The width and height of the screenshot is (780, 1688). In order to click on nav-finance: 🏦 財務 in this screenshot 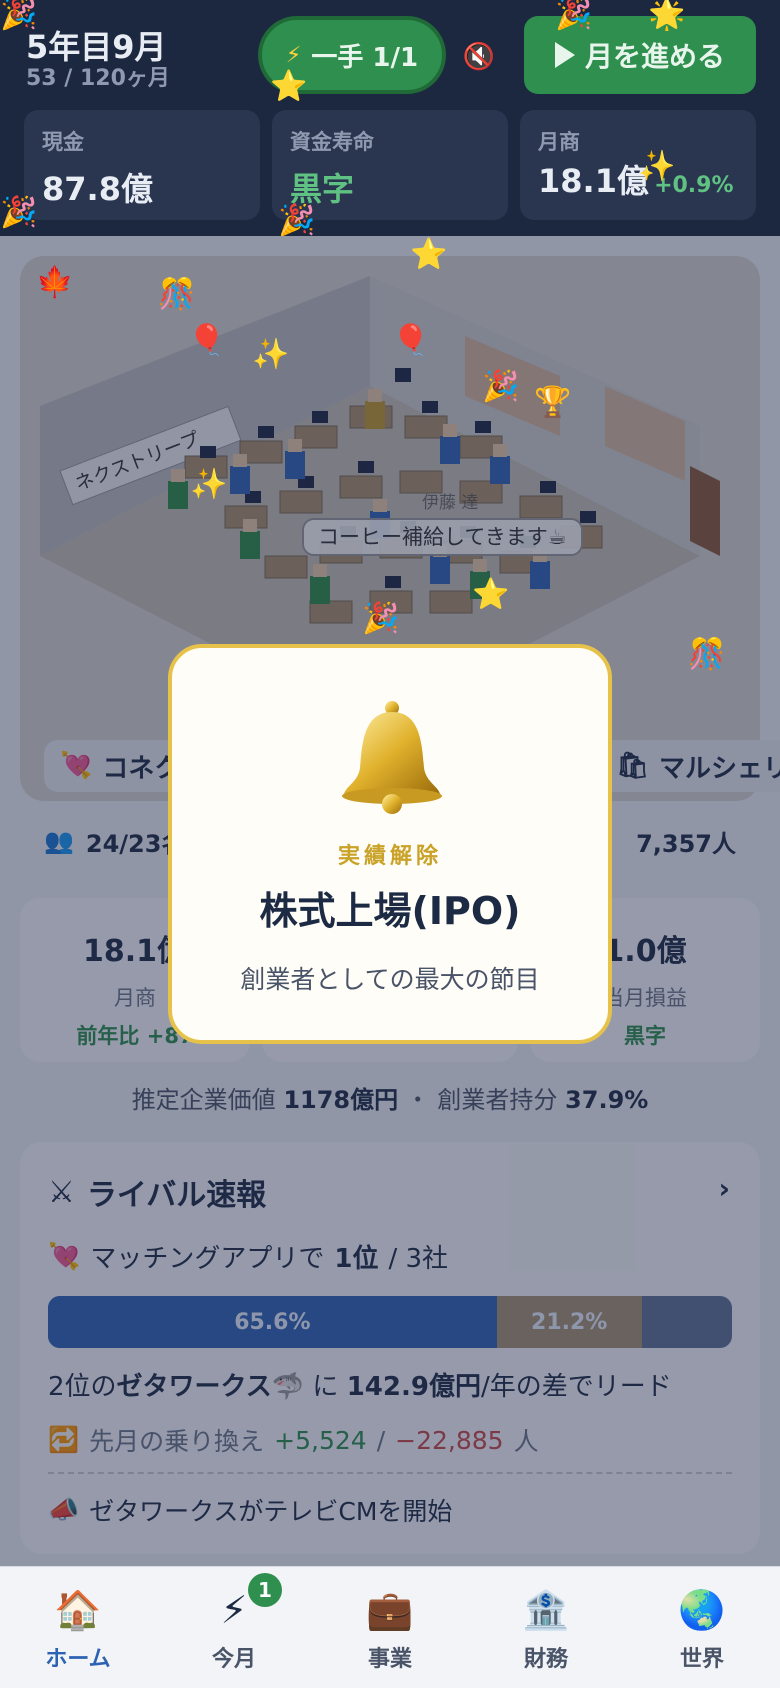, I will do `click(546, 1627)`.